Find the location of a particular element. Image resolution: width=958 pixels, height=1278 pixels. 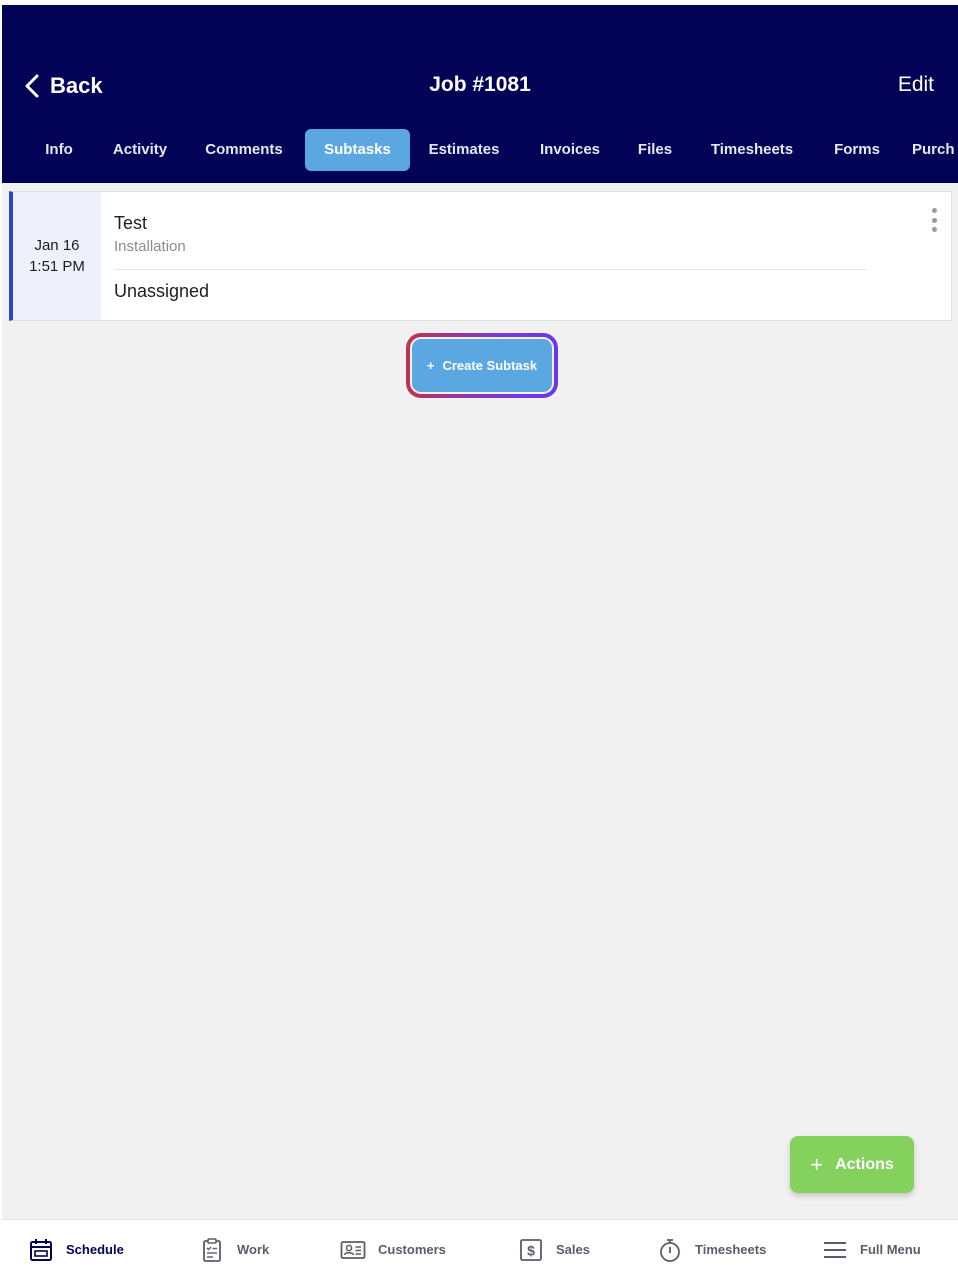

nav-schedule: Schedule is located at coordinates (76, 1249).